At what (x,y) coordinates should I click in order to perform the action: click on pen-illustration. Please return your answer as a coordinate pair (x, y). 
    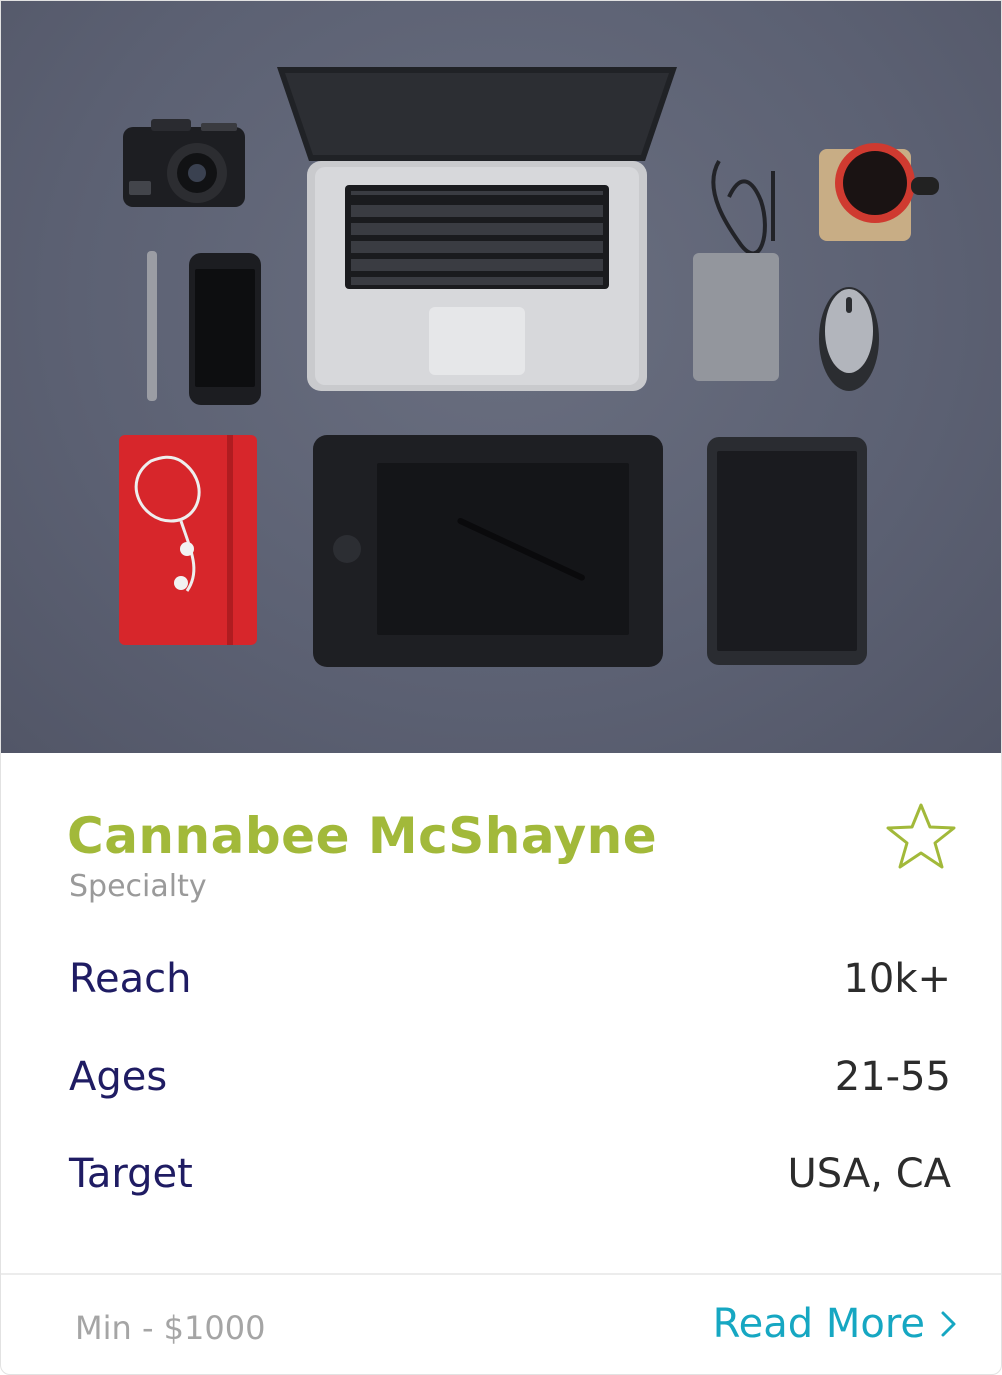
    Looking at the image, I should click on (152, 326).